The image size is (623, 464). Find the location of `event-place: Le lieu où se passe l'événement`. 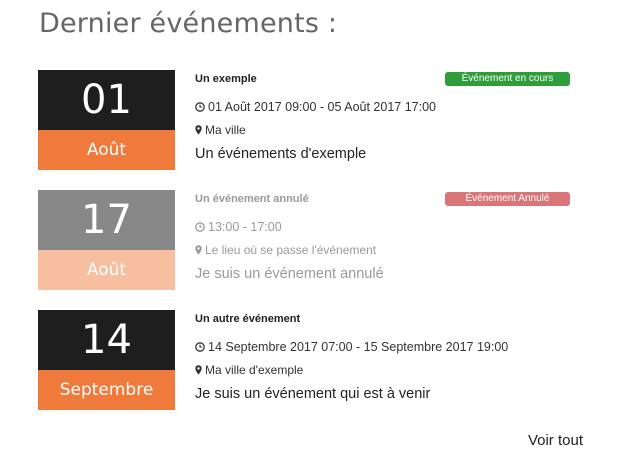

event-place: Le lieu où se passe l'événement is located at coordinates (285, 250).